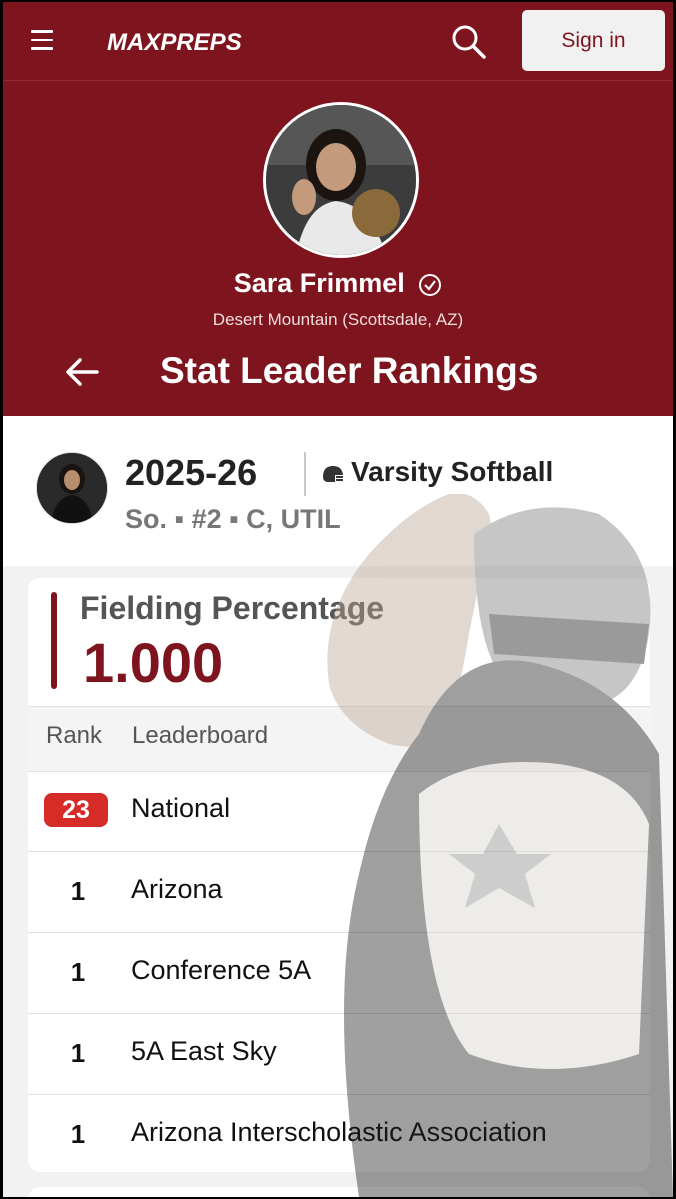 This screenshot has width=676, height=1199. I want to click on rank-badge: 23, so click(76, 810).